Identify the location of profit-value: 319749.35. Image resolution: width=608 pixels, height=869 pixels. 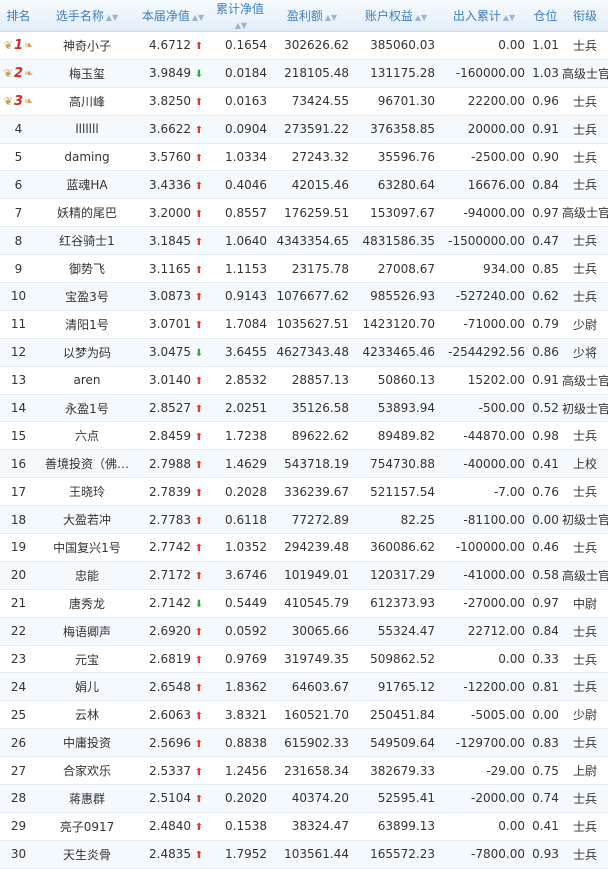
(316, 659).